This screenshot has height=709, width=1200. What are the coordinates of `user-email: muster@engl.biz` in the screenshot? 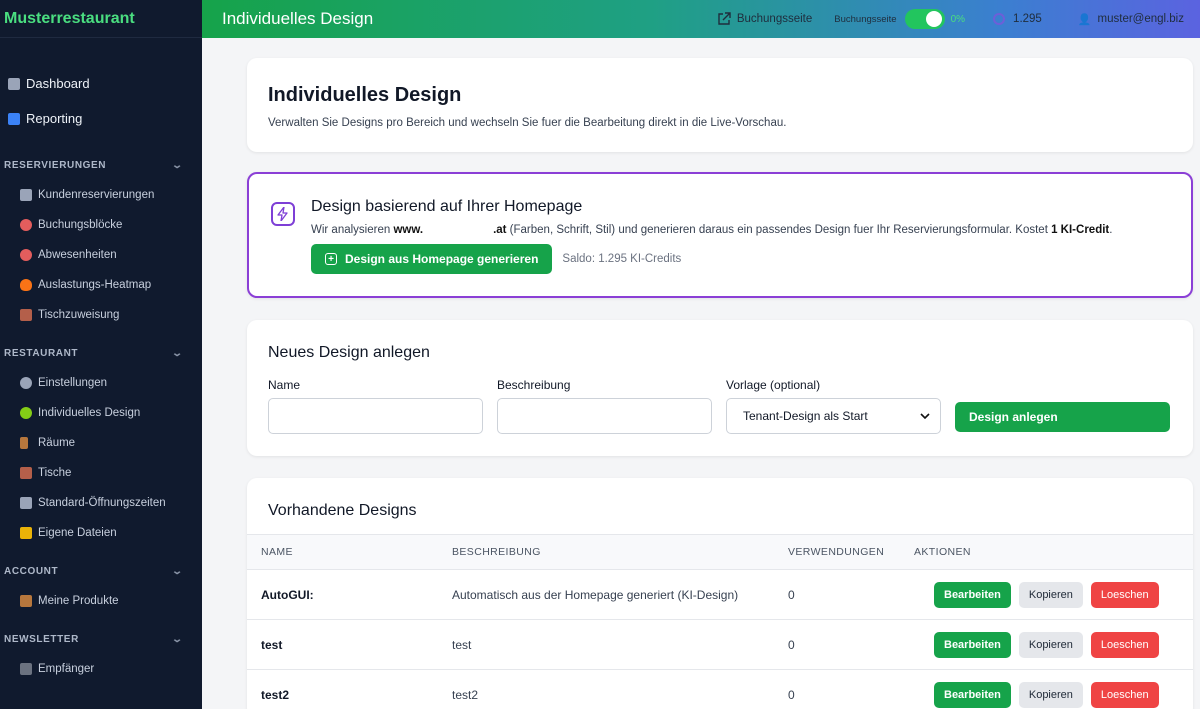 It's located at (1140, 19).